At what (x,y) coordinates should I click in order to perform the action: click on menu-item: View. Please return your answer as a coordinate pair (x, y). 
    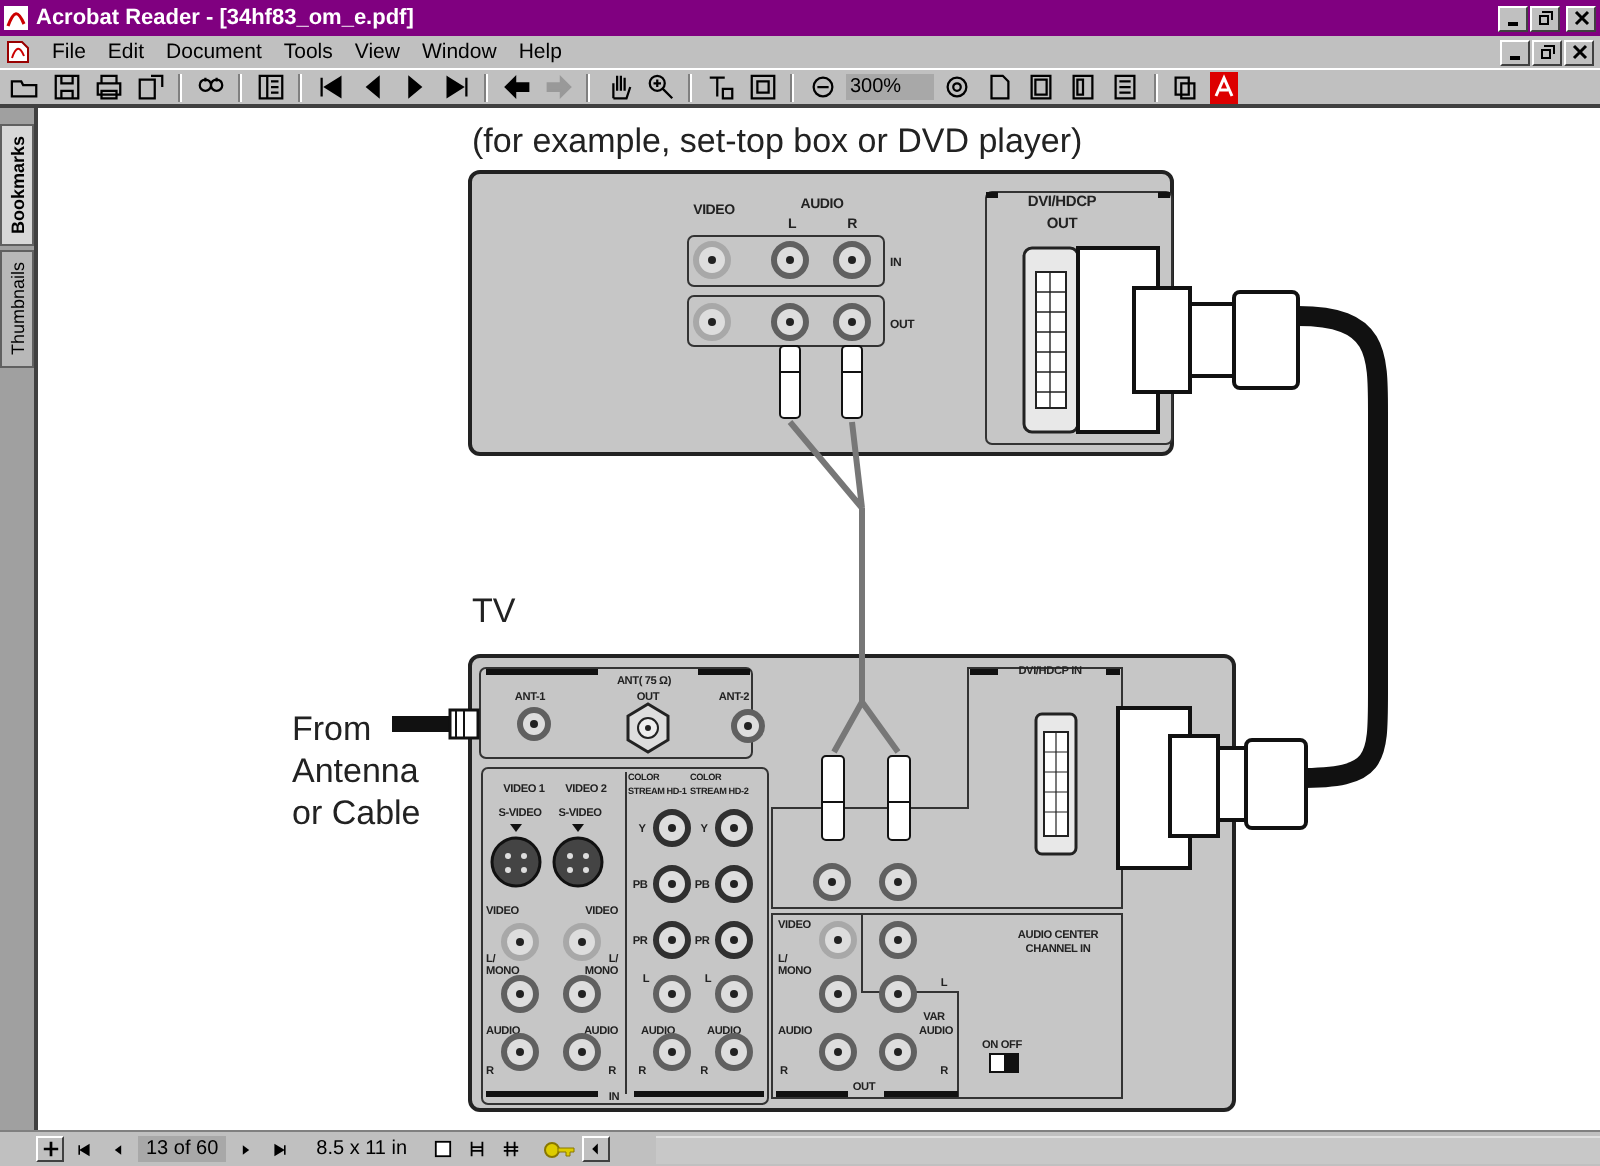
    Looking at the image, I should click on (377, 52).